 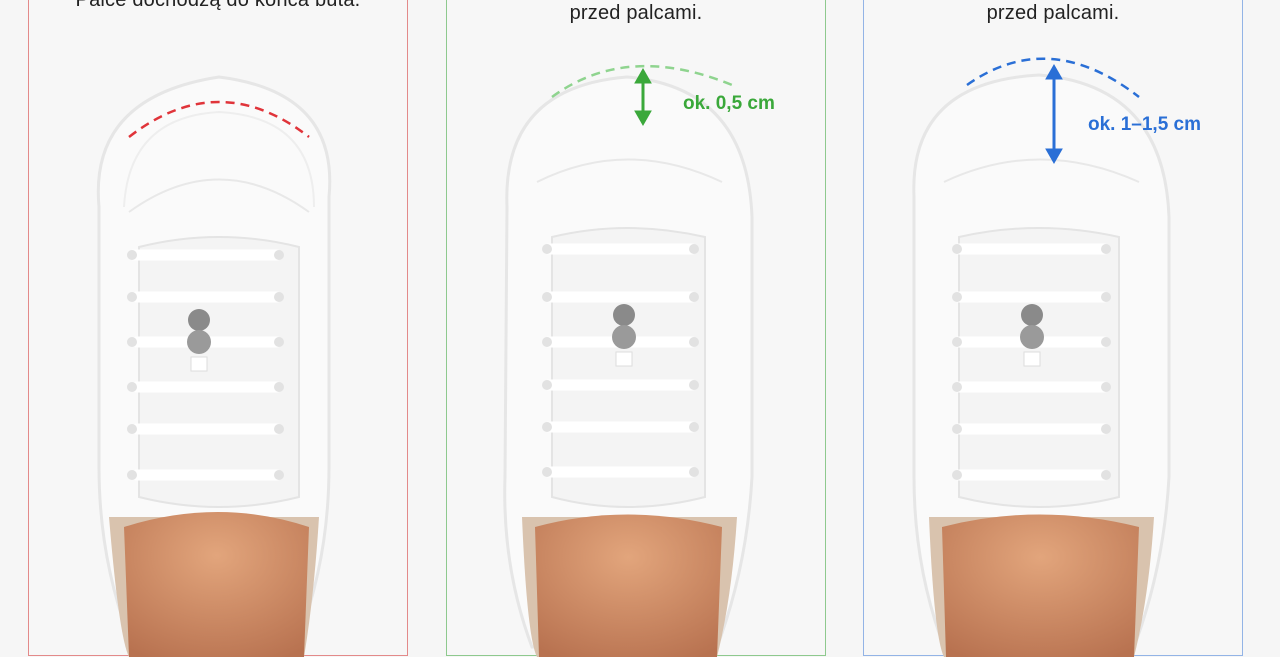 What do you see at coordinates (1145, 124) in the screenshot?
I see `measurement-label: ok. 1–1,5 cm` at bounding box center [1145, 124].